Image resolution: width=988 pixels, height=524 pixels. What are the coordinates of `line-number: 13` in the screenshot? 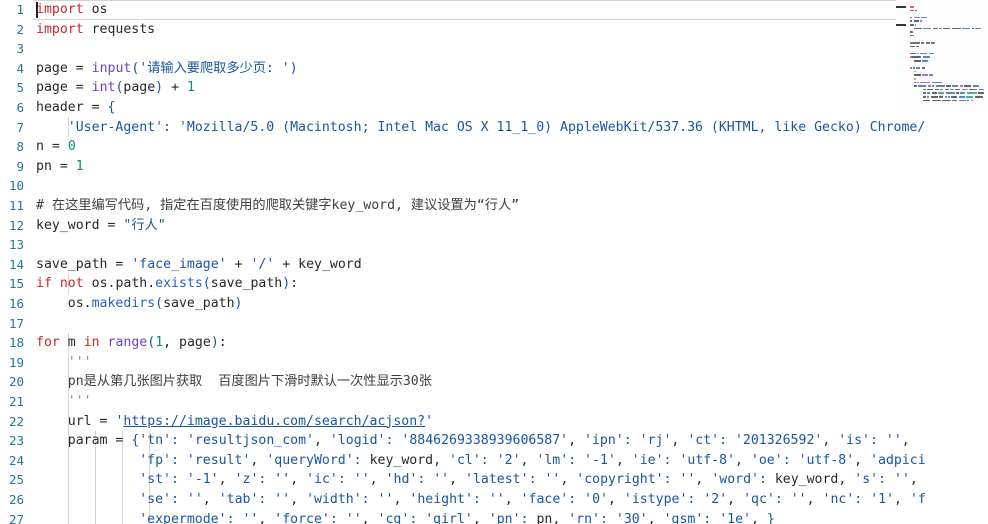 It's located at (16, 245).